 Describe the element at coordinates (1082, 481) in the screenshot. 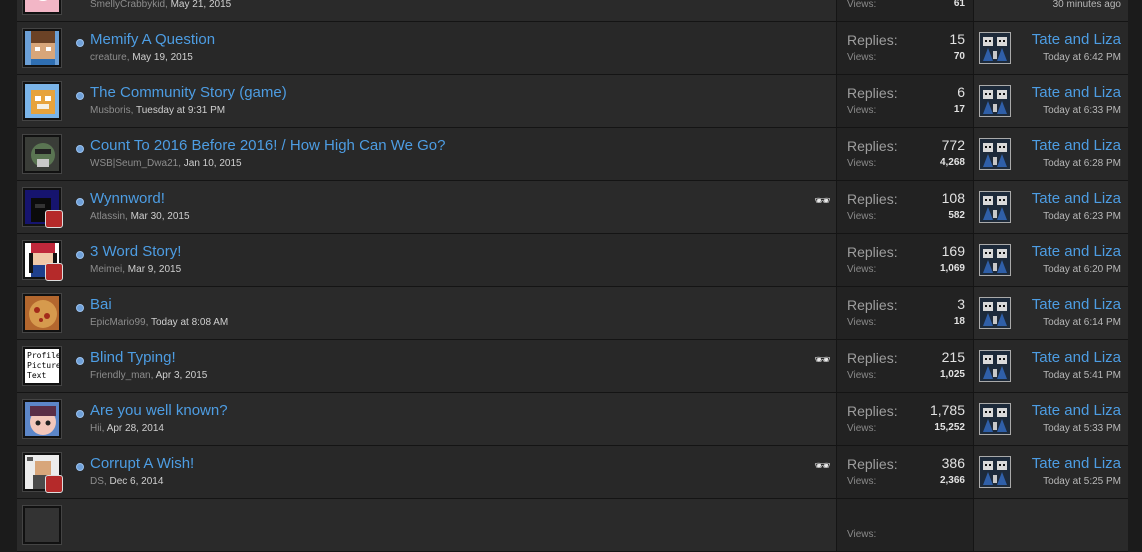

I see `last-post-date: Today at 5:25 PM` at that location.